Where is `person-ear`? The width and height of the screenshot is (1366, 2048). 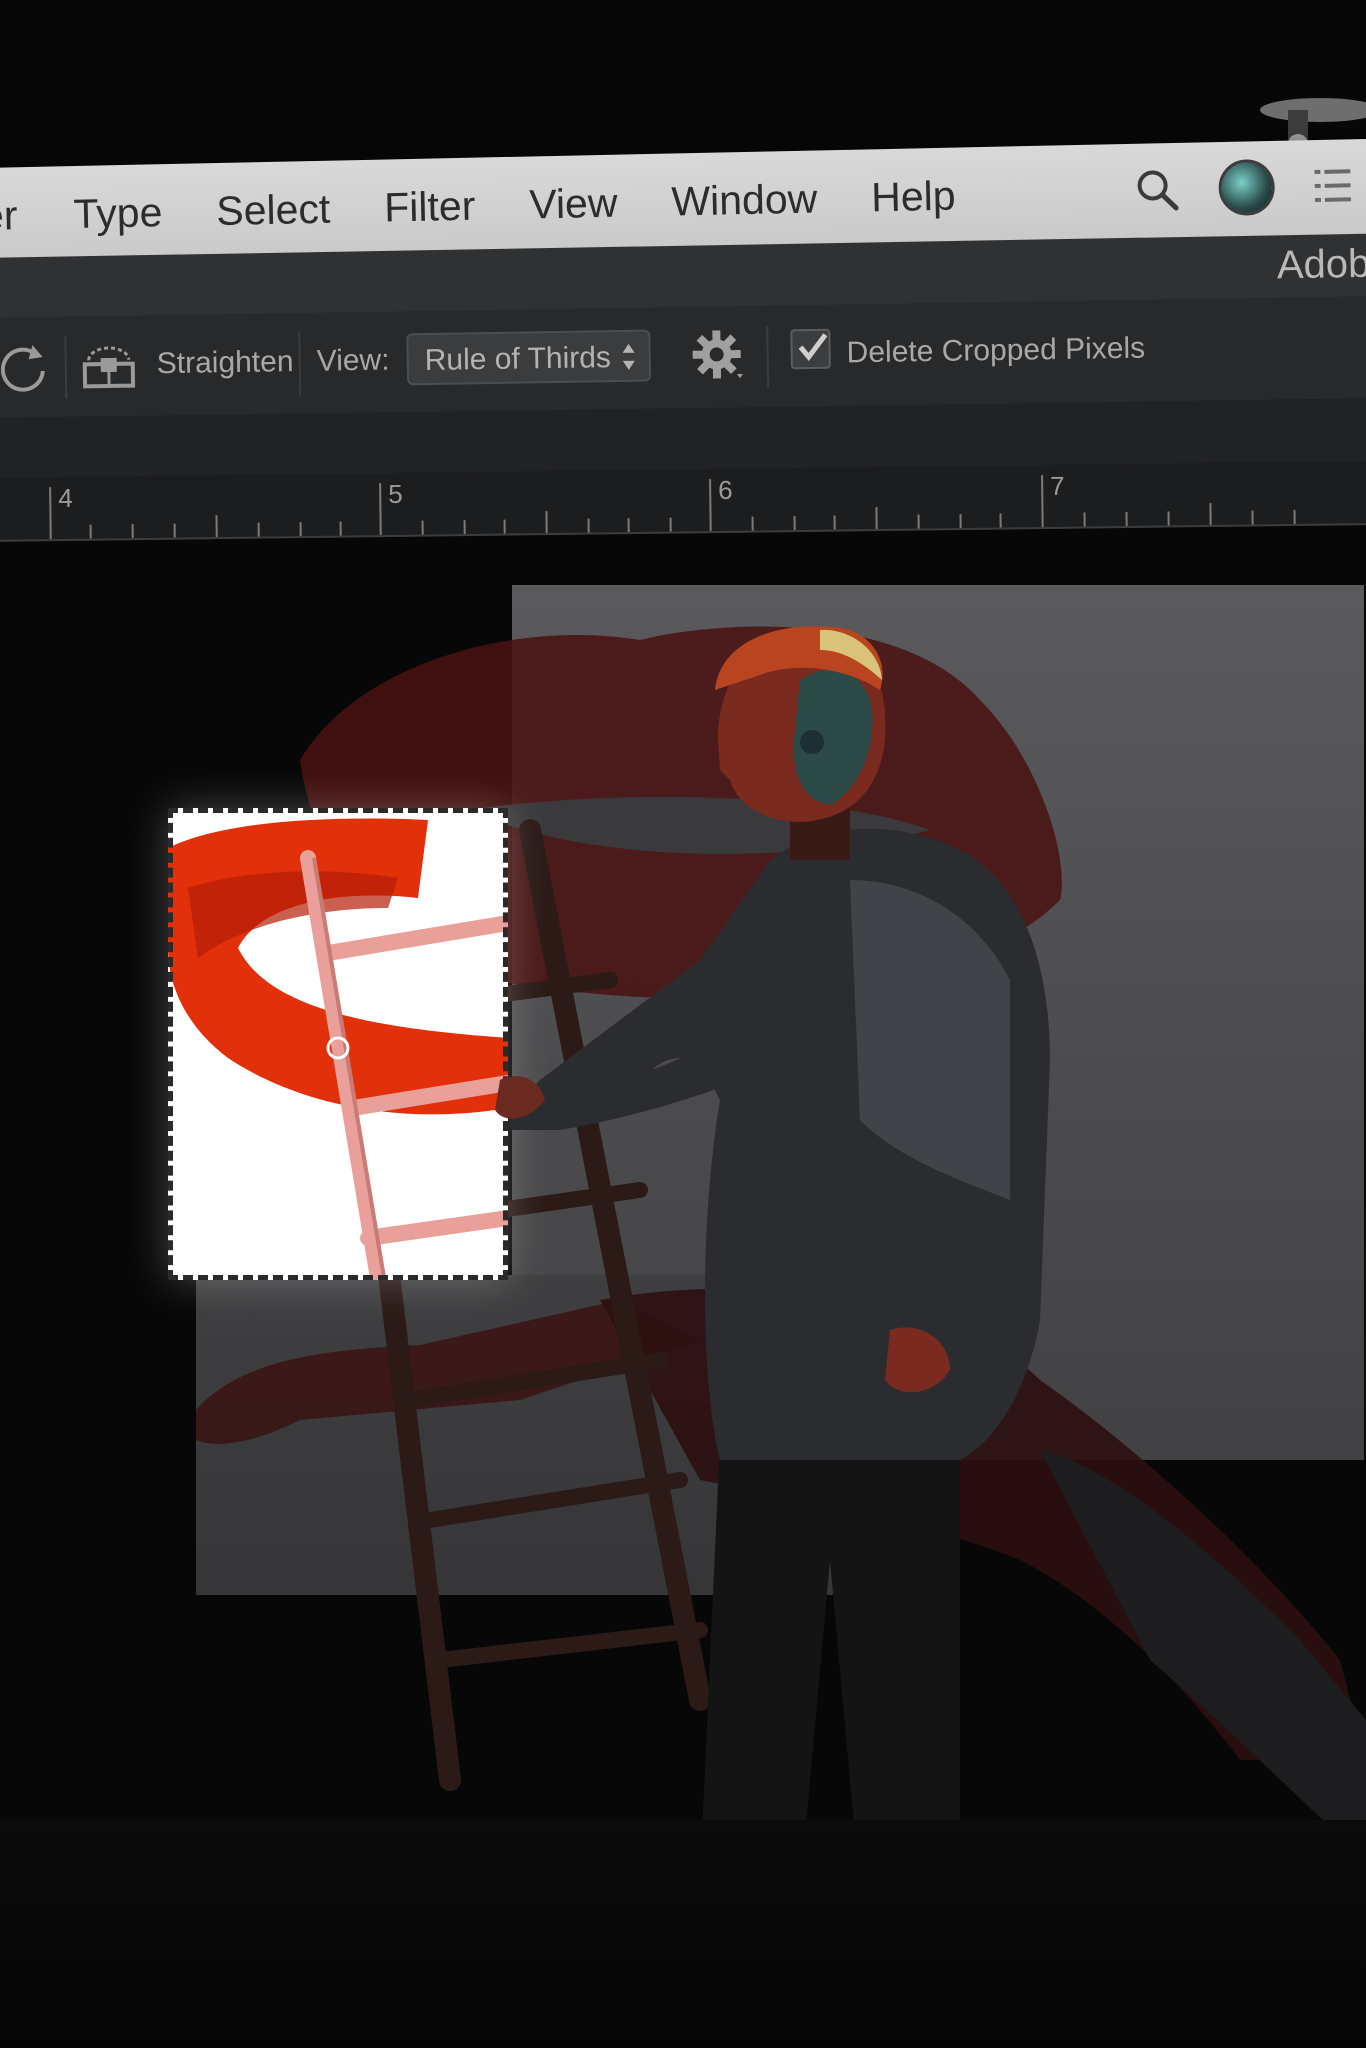 person-ear is located at coordinates (812, 742).